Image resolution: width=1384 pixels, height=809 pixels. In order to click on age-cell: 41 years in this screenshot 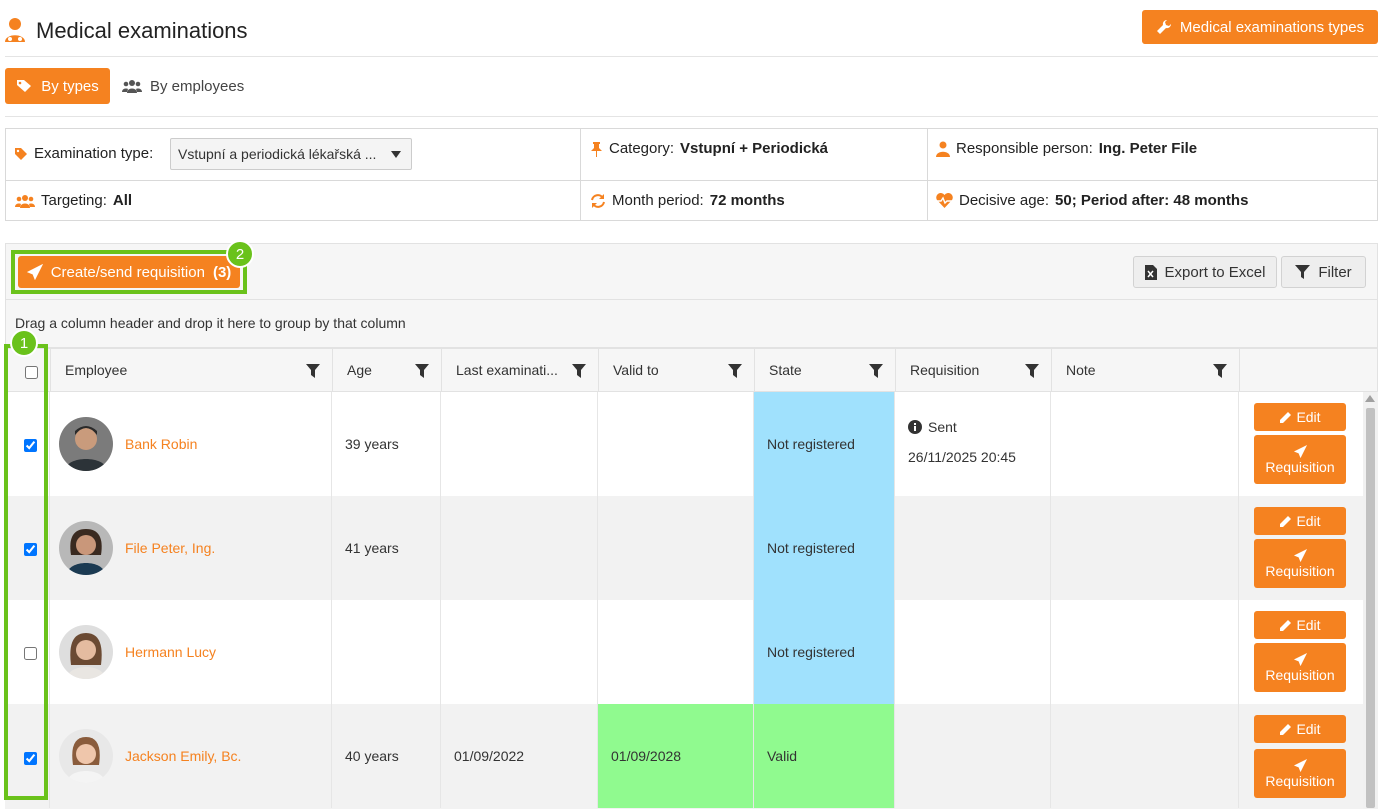, I will do `click(385, 548)`.